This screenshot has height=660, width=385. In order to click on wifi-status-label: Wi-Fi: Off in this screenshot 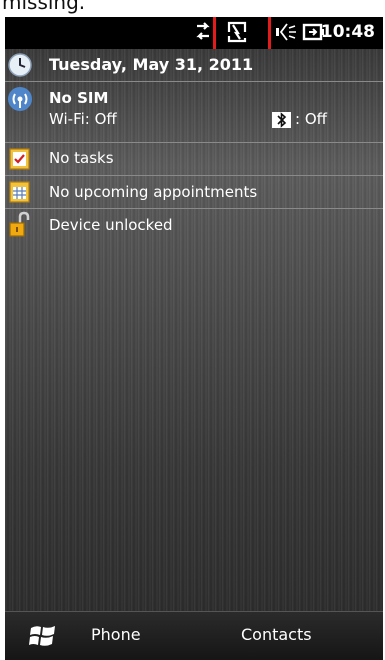, I will do `click(83, 119)`.